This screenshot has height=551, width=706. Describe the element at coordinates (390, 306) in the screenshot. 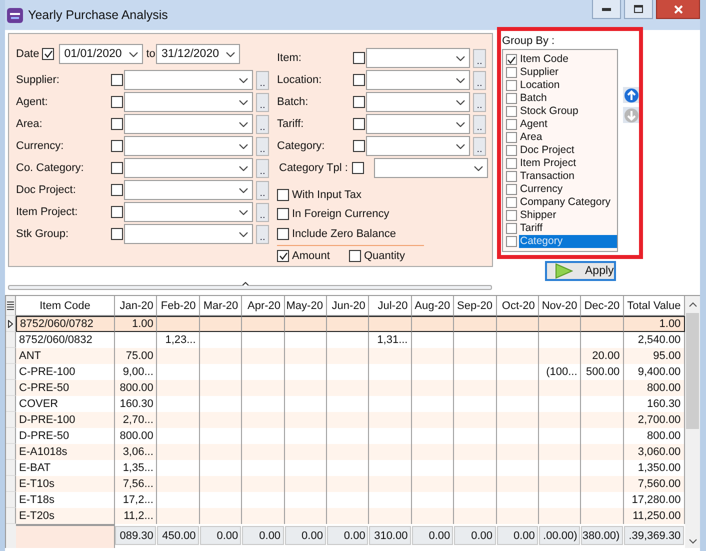

I see `column-header: Jul-20` at that location.